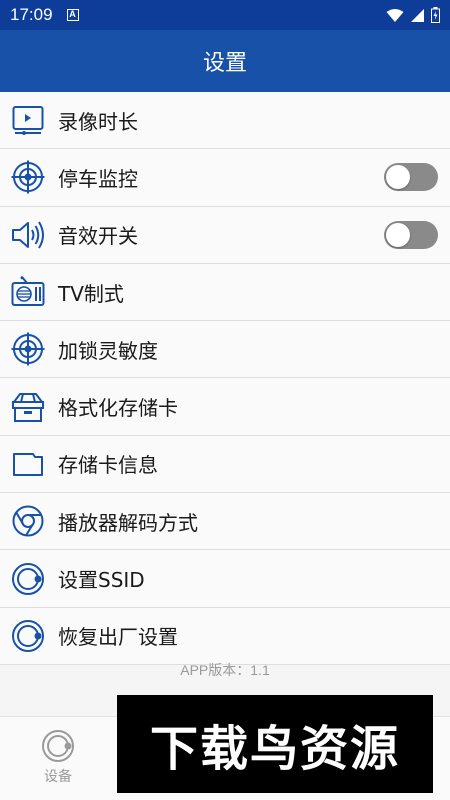  What do you see at coordinates (118, 408) in the screenshot?
I see `setting-label: 格式化存储卡` at bounding box center [118, 408].